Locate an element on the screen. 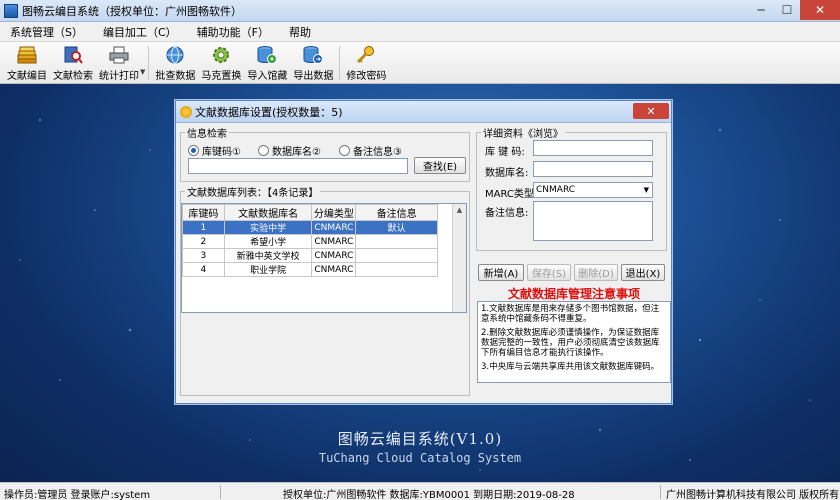  radio-db-name: 数据库名② is located at coordinates (289, 150).